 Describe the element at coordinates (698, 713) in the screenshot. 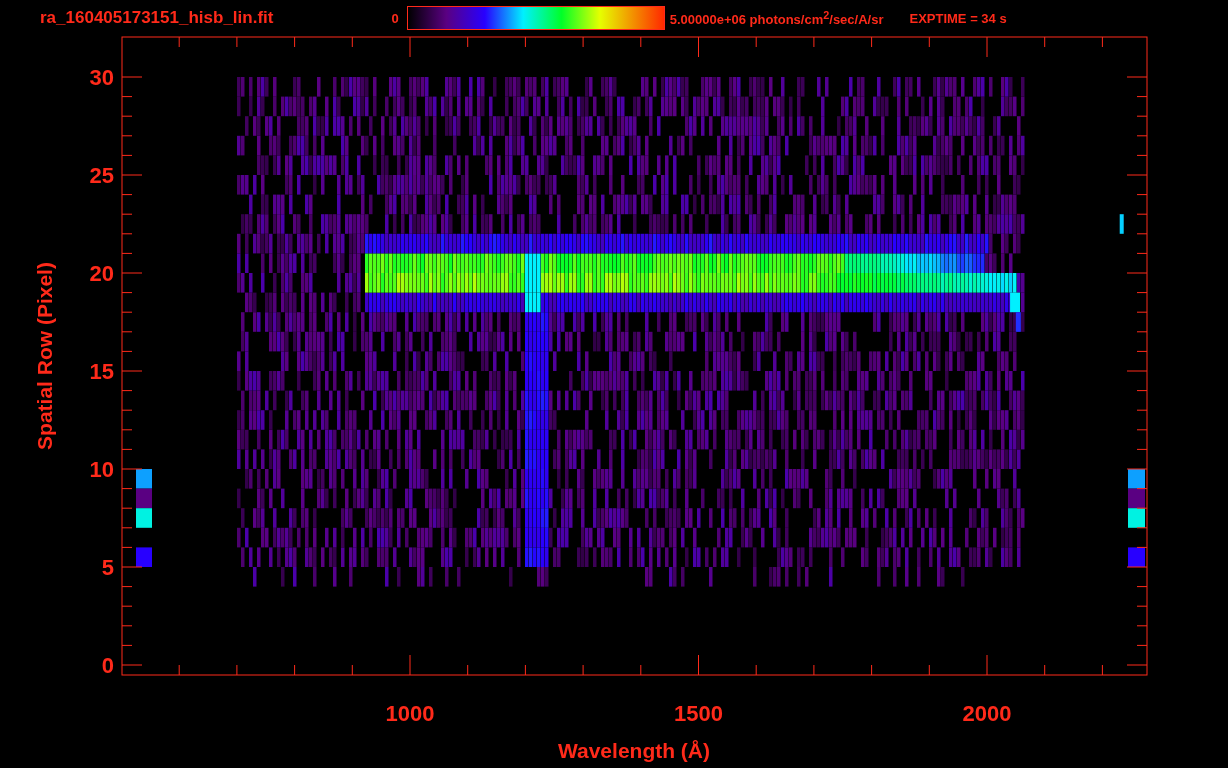

I see `x-tick-label: 1500` at that location.